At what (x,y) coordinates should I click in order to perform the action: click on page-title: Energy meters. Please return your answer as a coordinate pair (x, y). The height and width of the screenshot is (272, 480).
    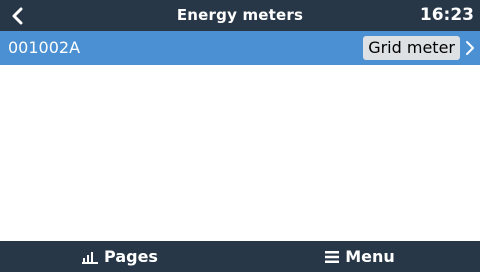
    Looking at the image, I should click on (240, 15).